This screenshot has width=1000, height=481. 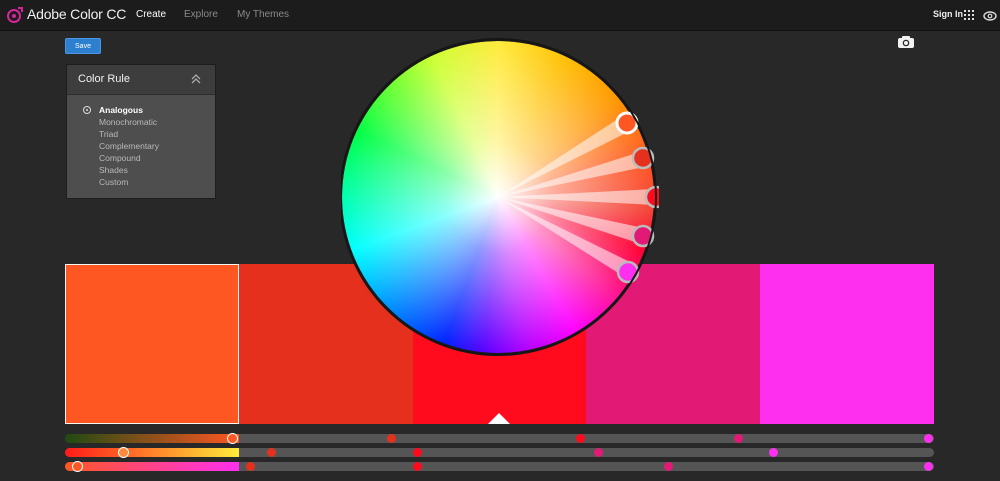 What do you see at coordinates (151, 14) in the screenshot?
I see `tab-create: Create` at bounding box center [151, 14].